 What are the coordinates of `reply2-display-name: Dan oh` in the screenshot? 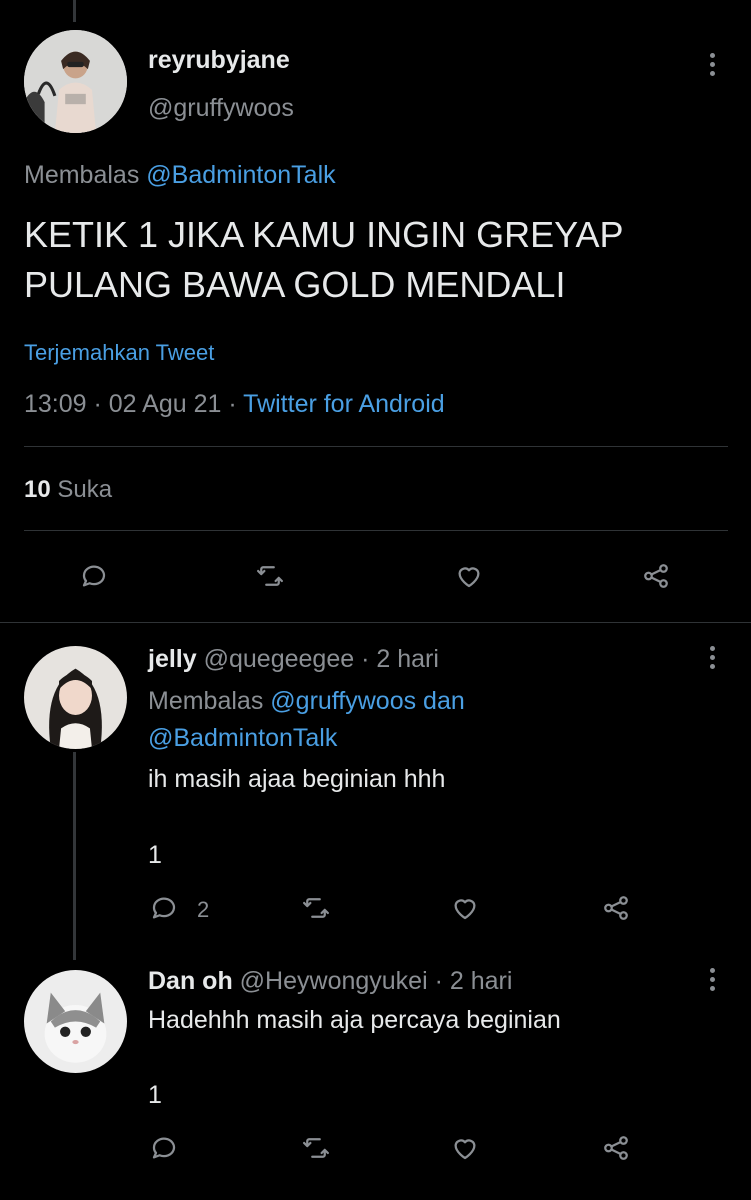 It's located at (190, 981).